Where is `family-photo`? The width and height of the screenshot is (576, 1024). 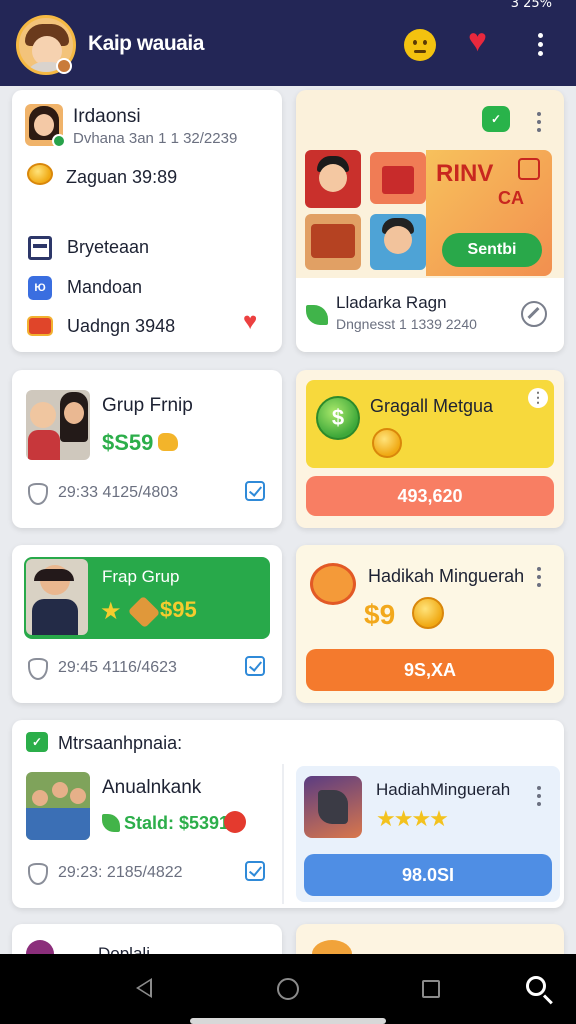 family-photo is located at coordinates (58, 806).